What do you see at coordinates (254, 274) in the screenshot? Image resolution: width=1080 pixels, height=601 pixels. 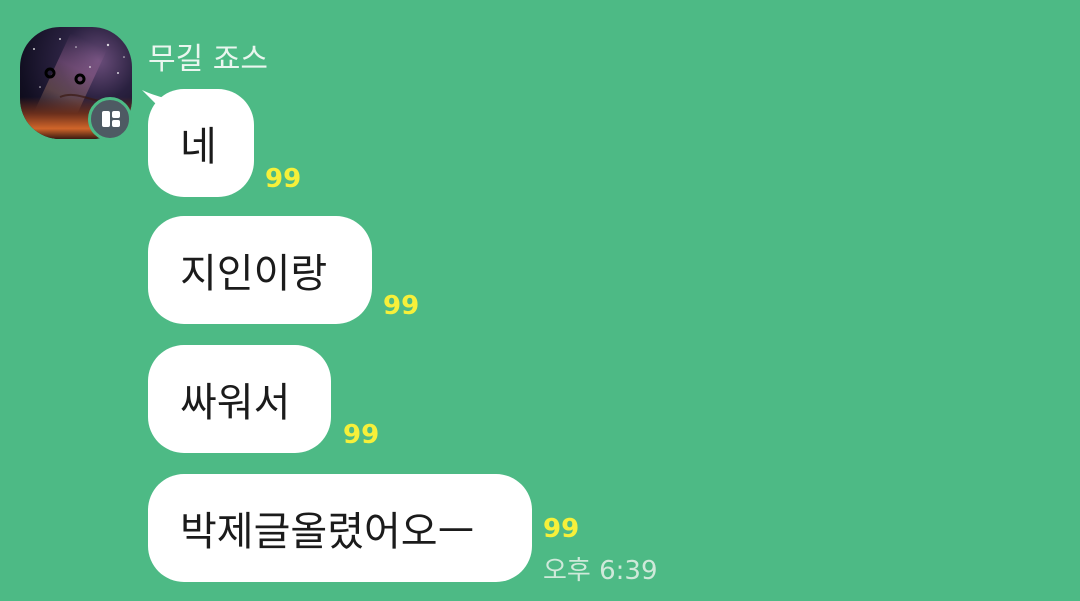 I see `message-text: 지인이랑` at bounding box center [254, 274].